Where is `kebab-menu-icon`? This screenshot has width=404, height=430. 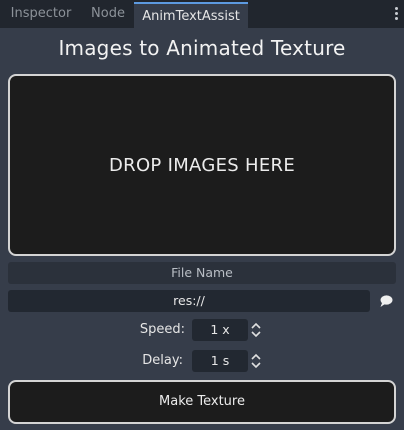
kebab-menu-icon is located at coordinates (397, 14).